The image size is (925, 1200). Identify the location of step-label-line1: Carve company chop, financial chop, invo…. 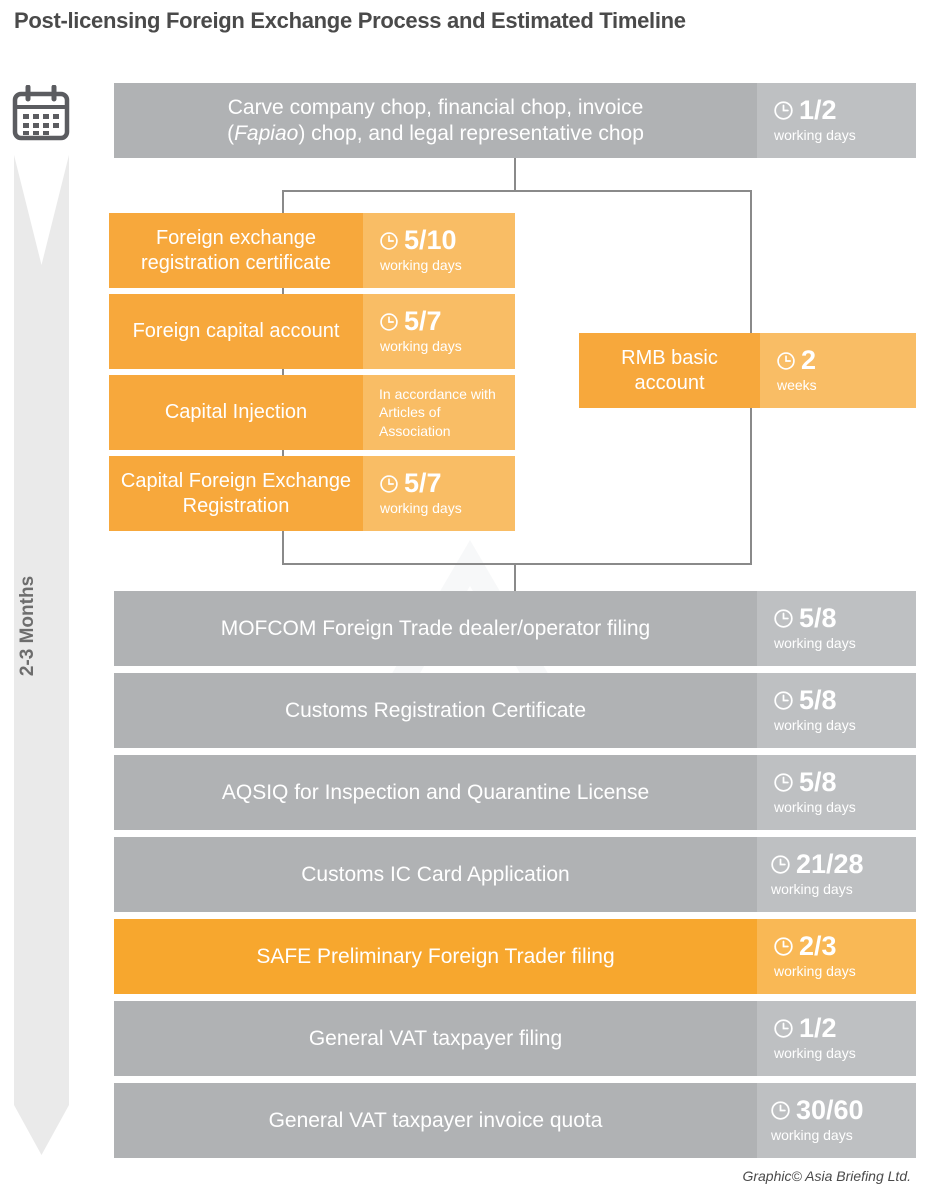
(435, 107).